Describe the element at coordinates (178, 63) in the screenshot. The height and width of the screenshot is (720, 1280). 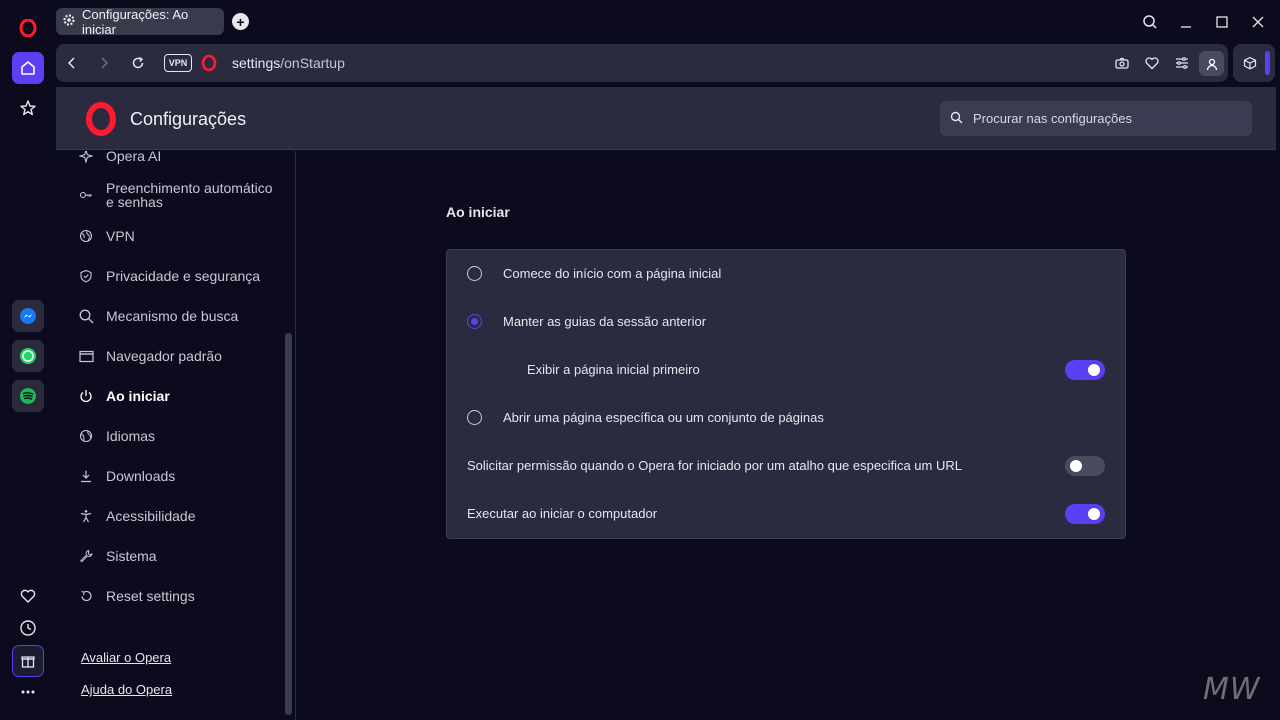
I see `vpn-badge: VPN` at that location.